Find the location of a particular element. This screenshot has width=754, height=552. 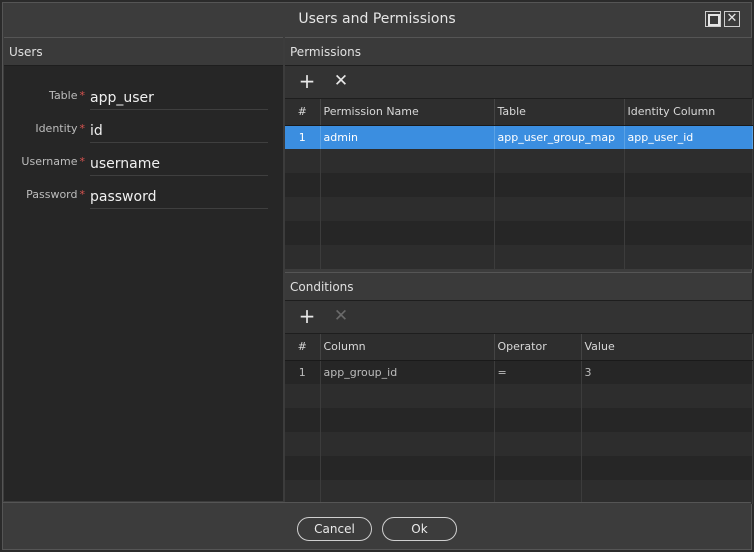

conditions-toolbar: + ✕ is located at coordinates (518, 317).